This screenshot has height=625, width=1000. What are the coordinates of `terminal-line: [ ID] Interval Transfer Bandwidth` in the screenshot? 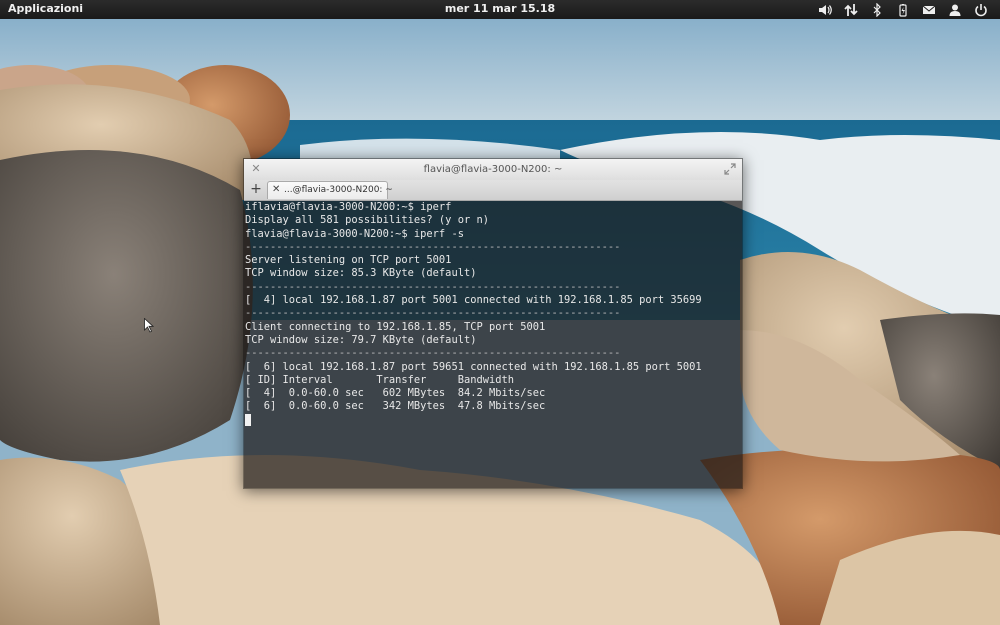 It's located at (379, 379).